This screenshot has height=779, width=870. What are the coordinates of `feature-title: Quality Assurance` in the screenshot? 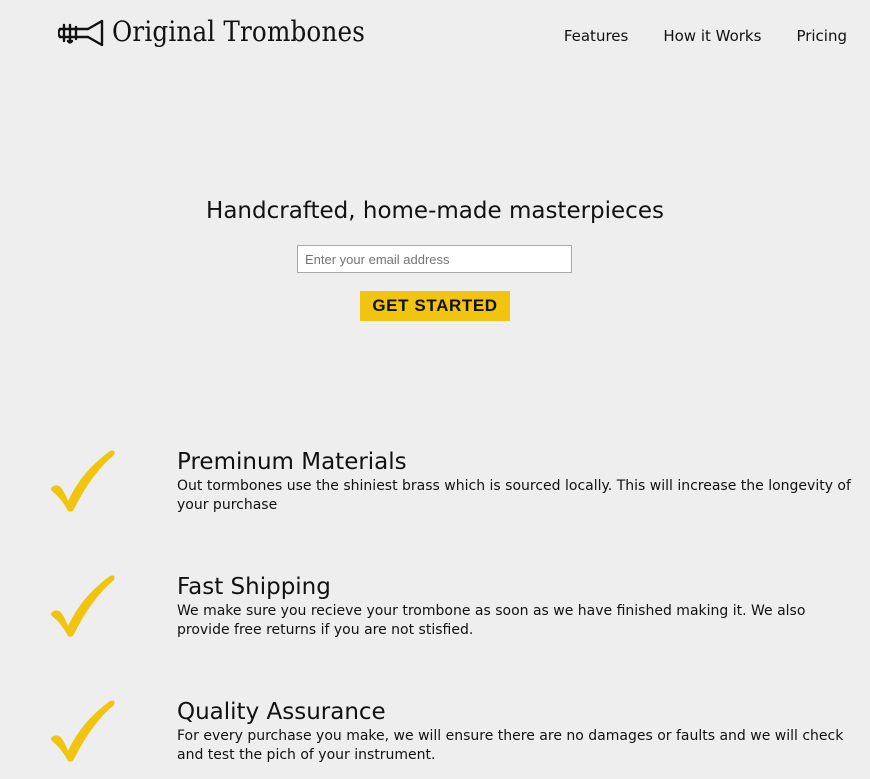 It's located at (281, 712).